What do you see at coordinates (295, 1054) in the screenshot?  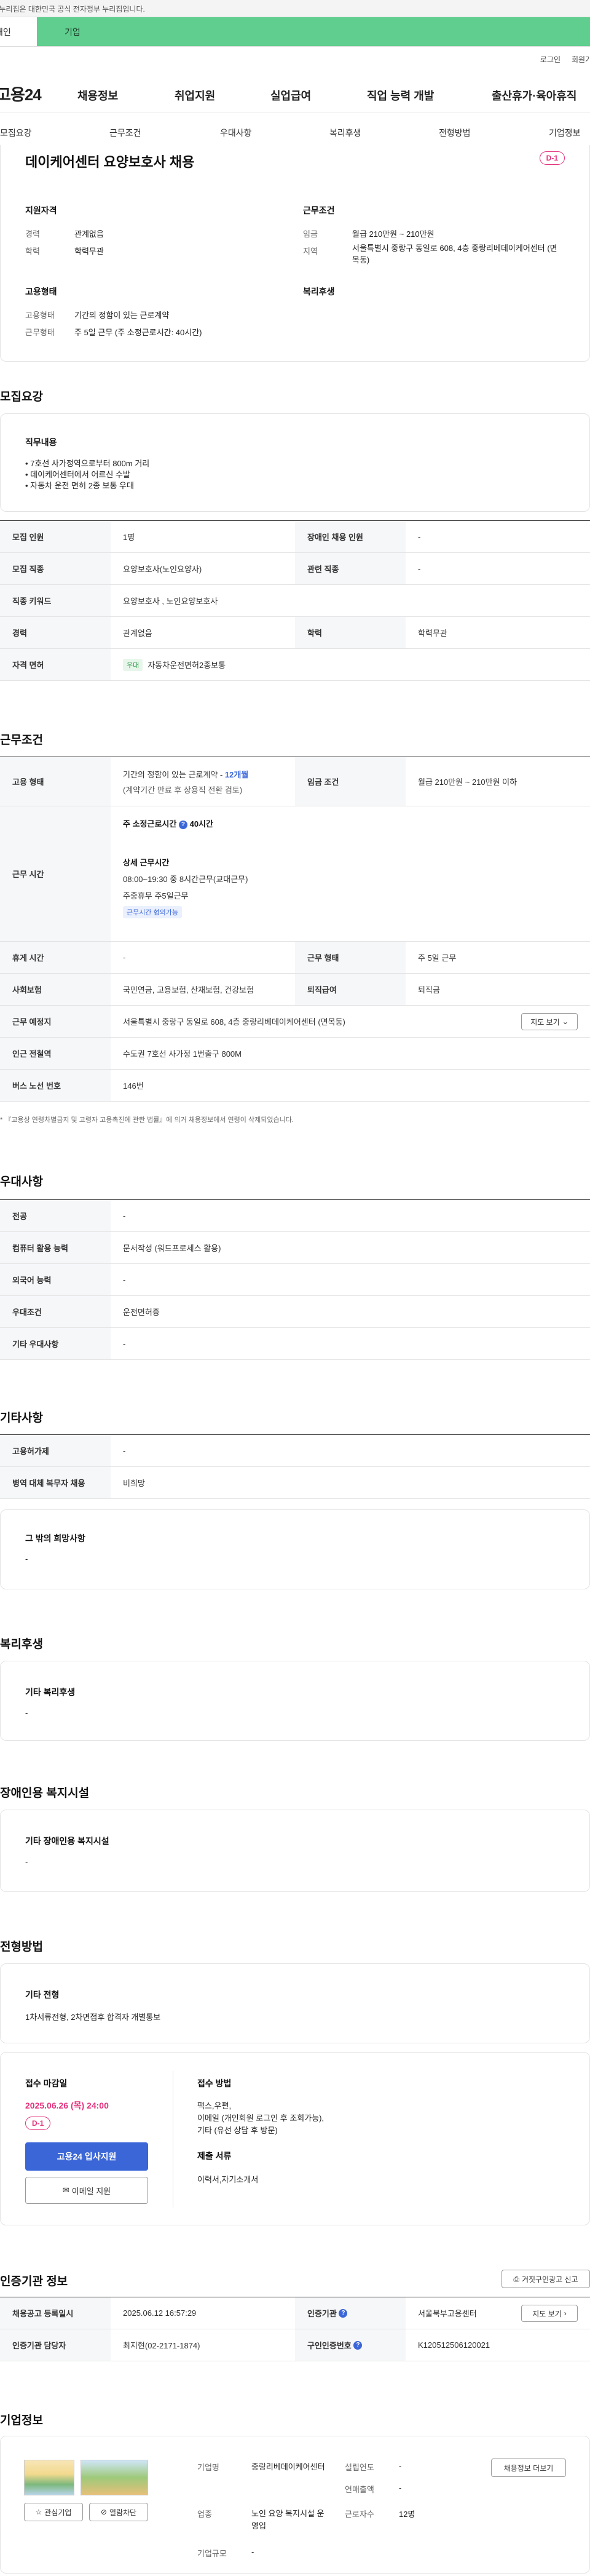 I see `table-row: 인근 전철역 수도권 7호선 사가정 1번출구 800M` at bounding box center [295, 1054].